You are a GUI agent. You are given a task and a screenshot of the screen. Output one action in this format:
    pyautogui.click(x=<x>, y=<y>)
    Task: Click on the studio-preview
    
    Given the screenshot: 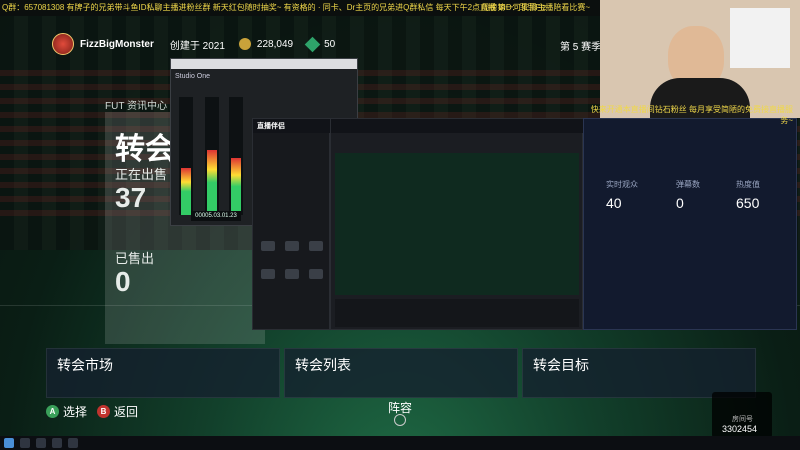 What is the action you would take?
    pyautogui.click(x=457, y=224)
    